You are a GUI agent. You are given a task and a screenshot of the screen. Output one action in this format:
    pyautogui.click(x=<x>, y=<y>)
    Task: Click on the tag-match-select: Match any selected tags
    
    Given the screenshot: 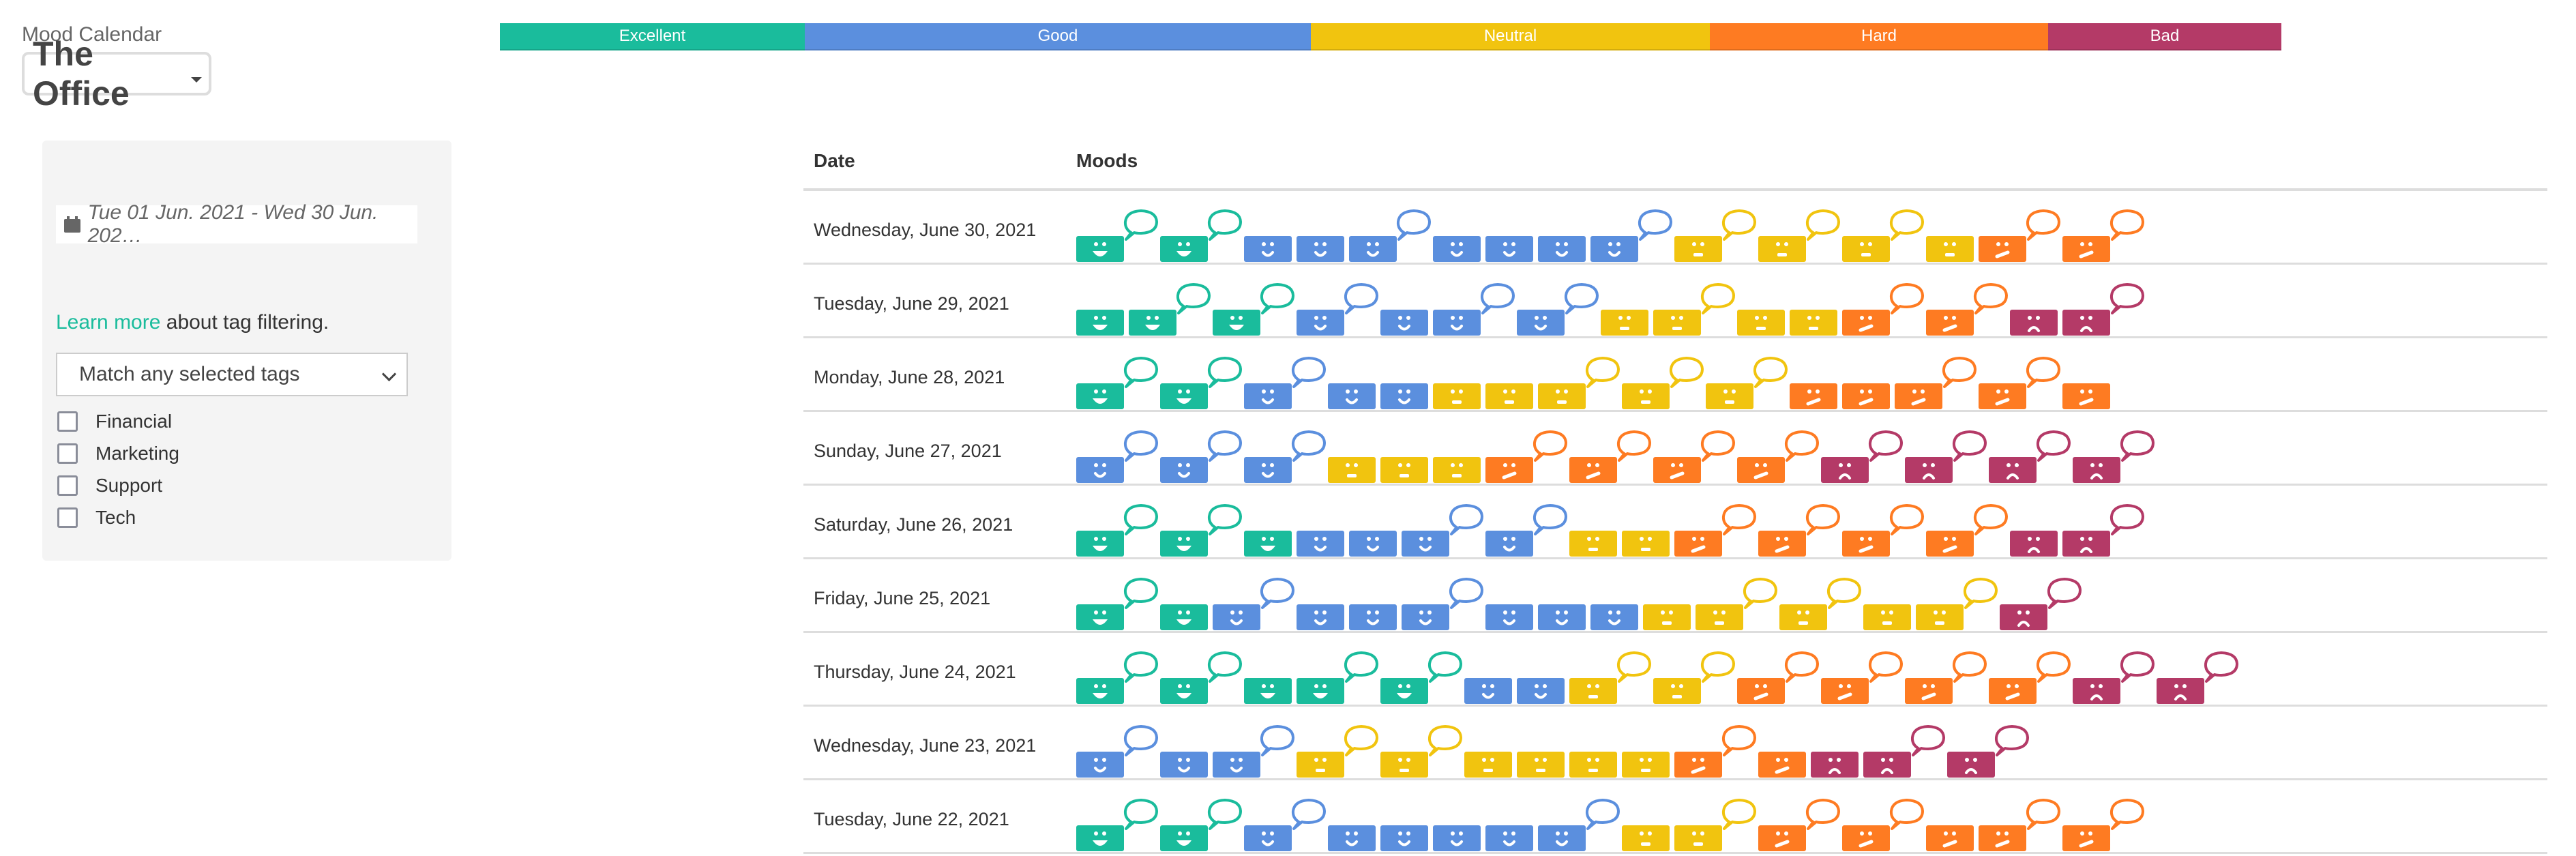 What is the action you would take?
    pyautogui.click(x=232, y=374)
    